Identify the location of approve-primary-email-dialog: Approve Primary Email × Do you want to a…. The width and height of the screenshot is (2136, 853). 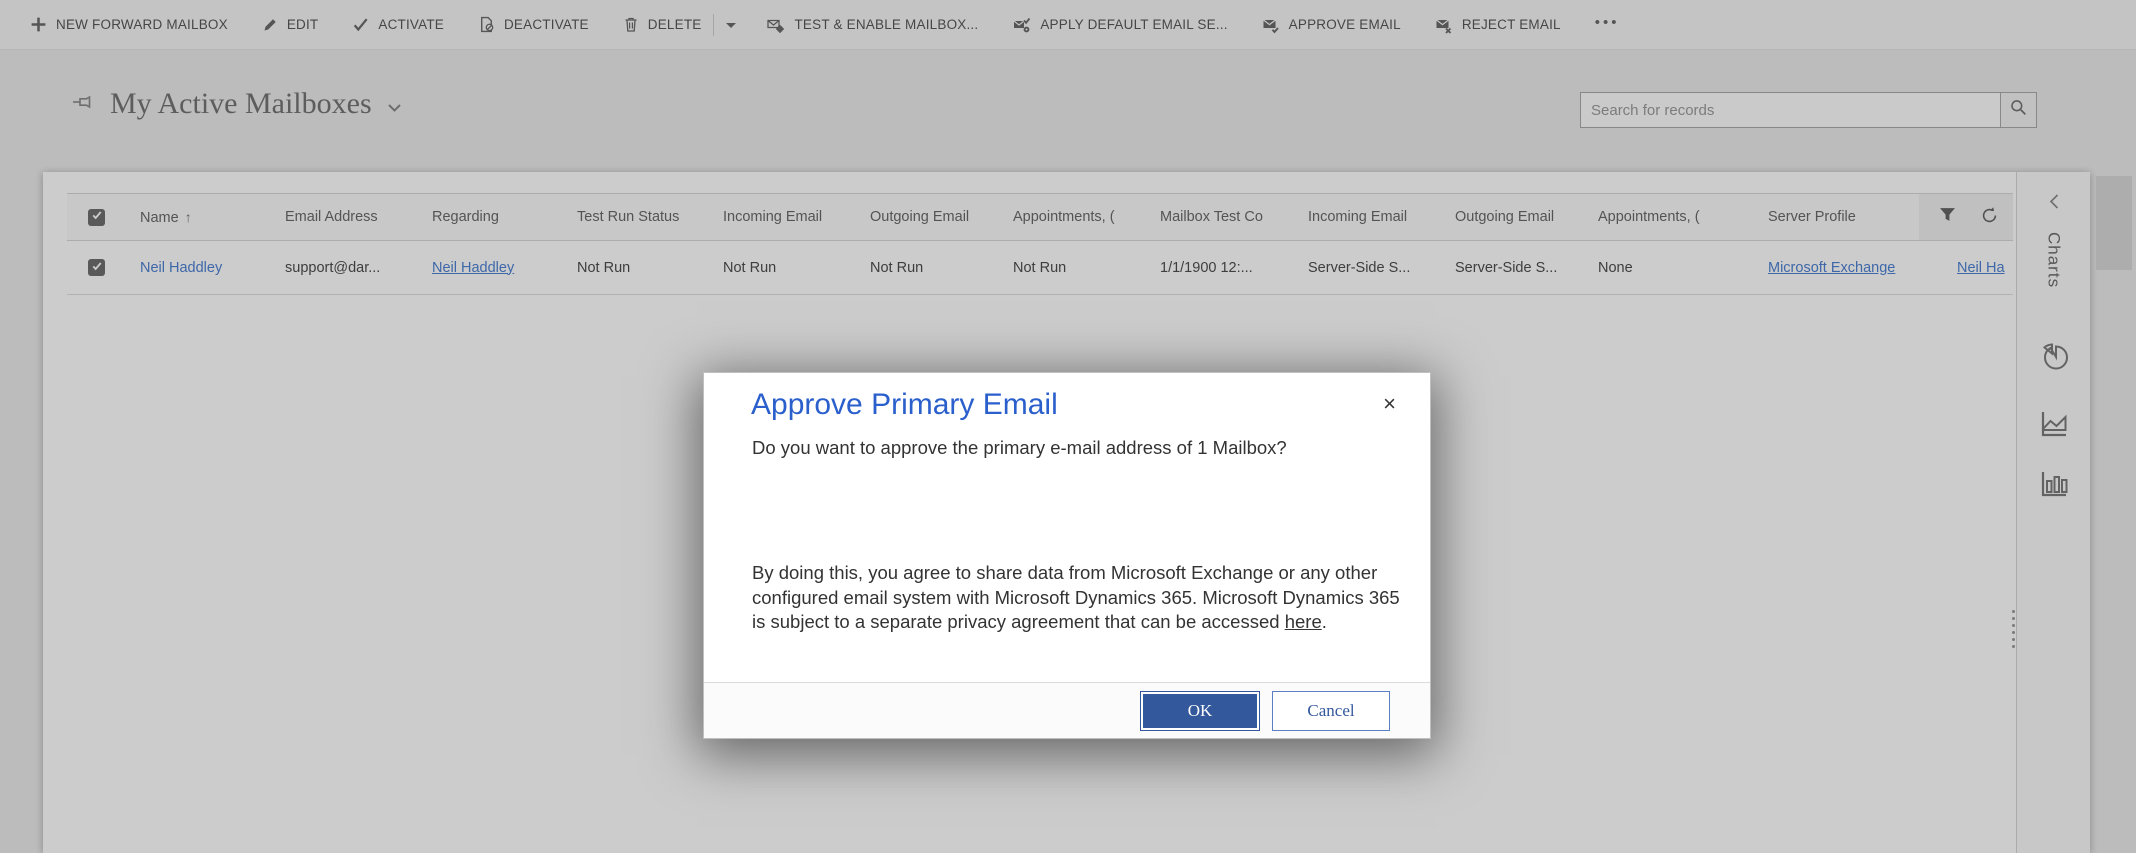
(1067, 555).